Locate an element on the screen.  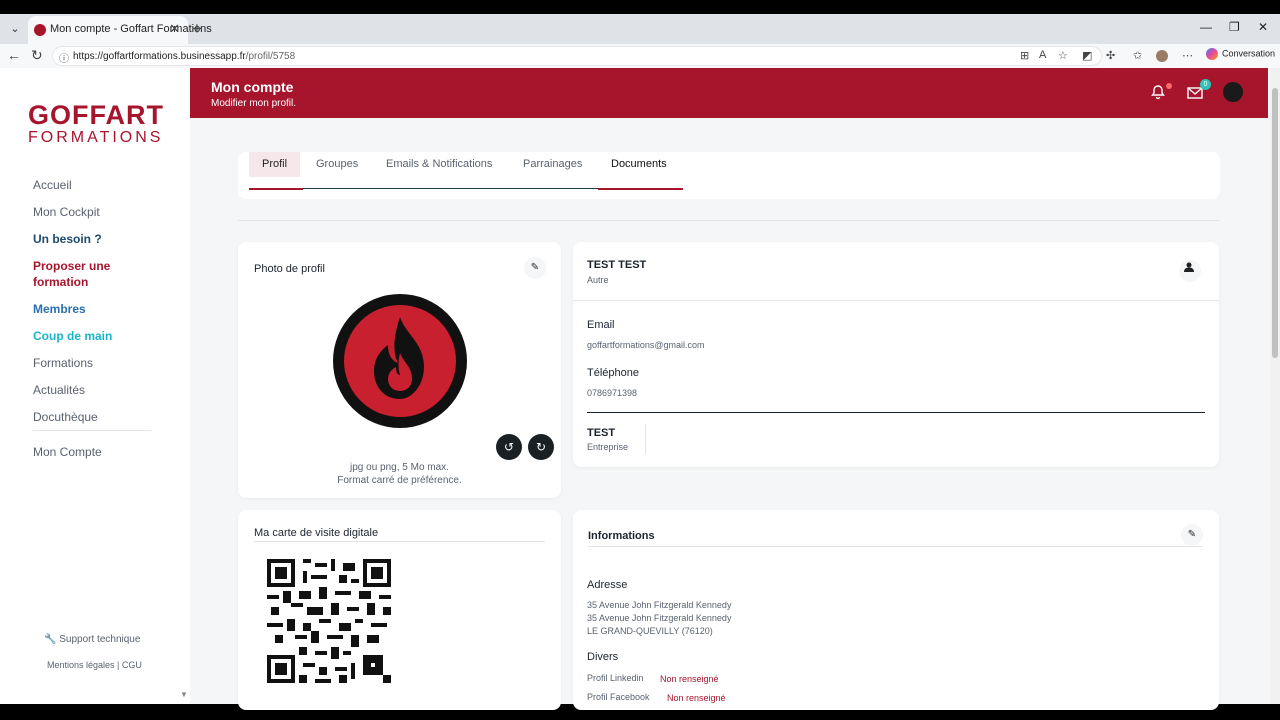
sidebar-item-cockpit: Mon Cockpit is located at coordinates (98, 212).